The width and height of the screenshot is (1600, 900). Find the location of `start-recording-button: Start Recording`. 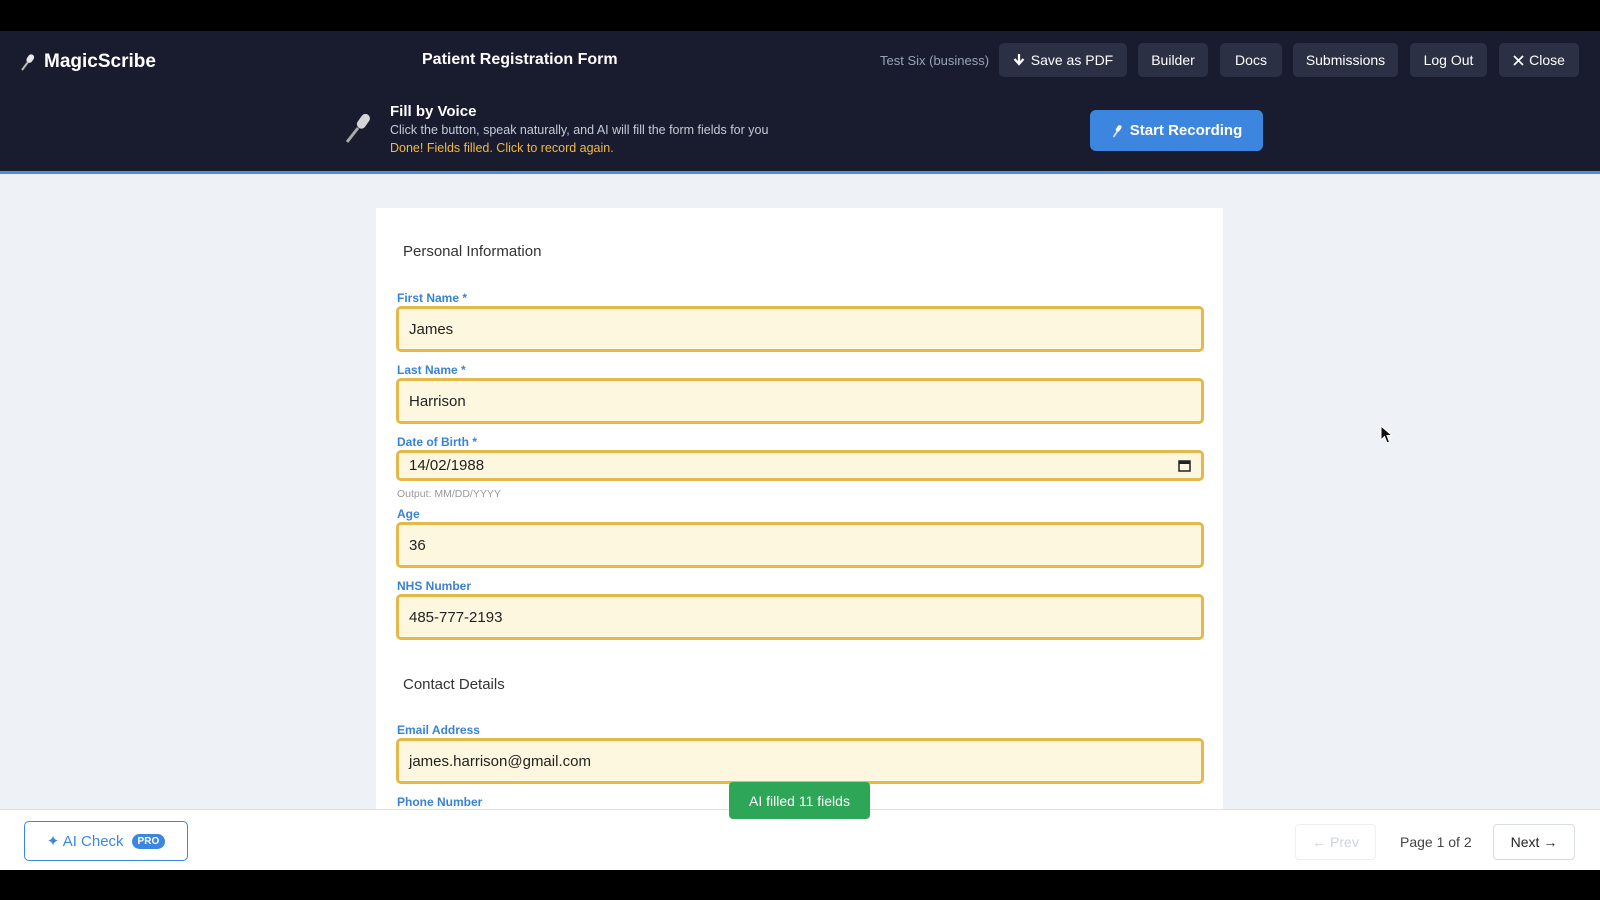

start-recording-button: Start Recording is located at coordinates (1176, 130).